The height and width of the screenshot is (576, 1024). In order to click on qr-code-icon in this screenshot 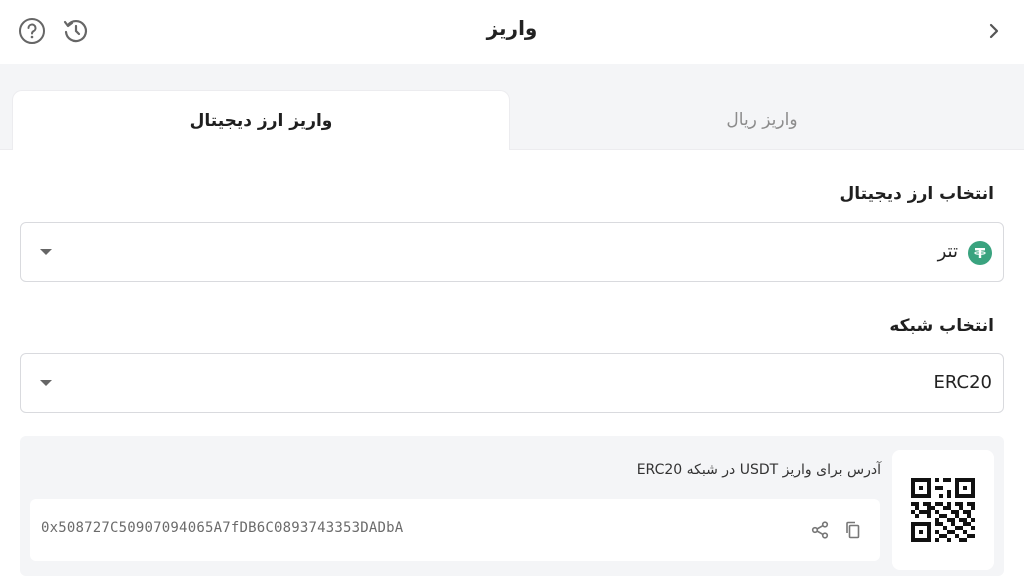, I will do `click(943, 510)`.